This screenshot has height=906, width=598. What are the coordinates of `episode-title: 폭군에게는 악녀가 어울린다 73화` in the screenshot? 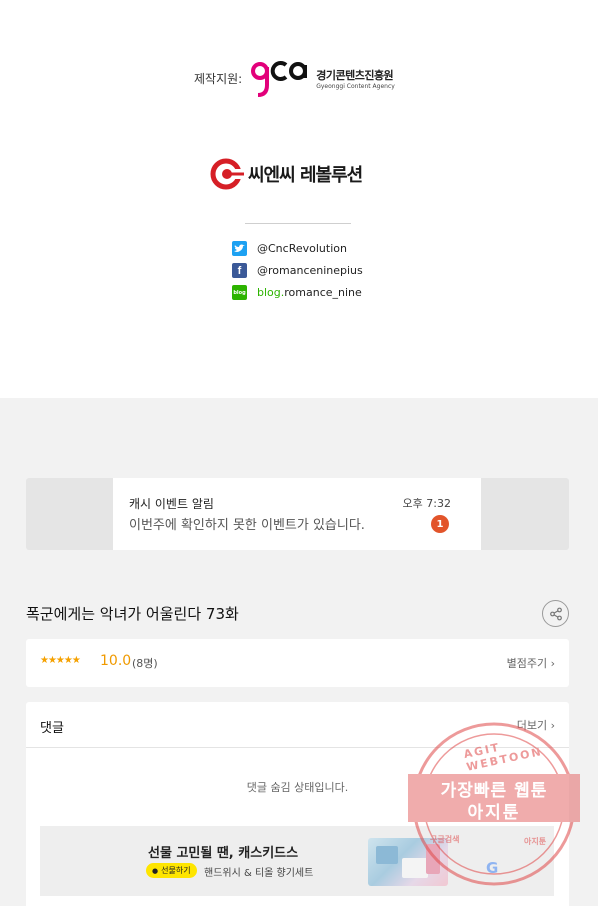 It's located at (132, 614).